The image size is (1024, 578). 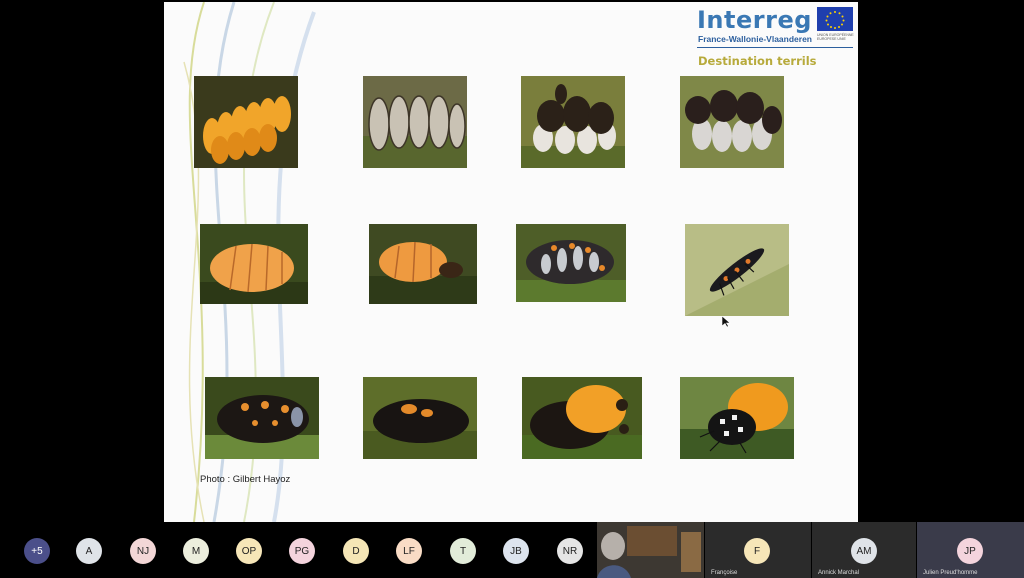 I want to click on participant-avatar: A, so click(x=89, y=551).